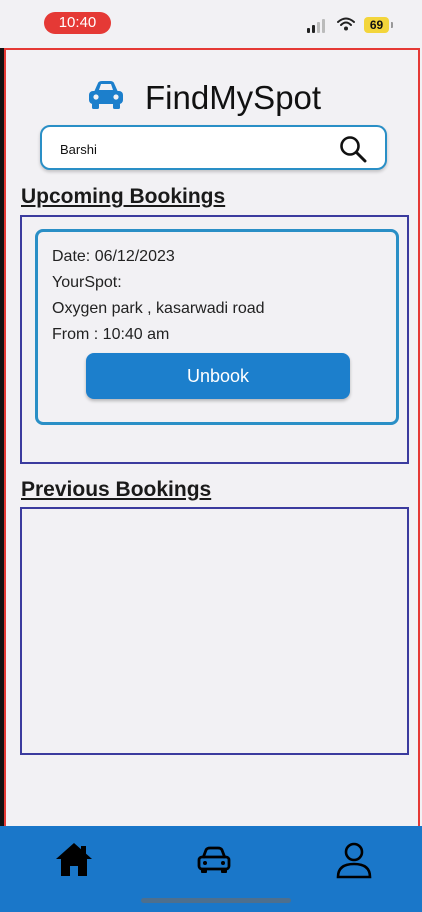  I want to click on battery-icon: 69, so click(378, 25).